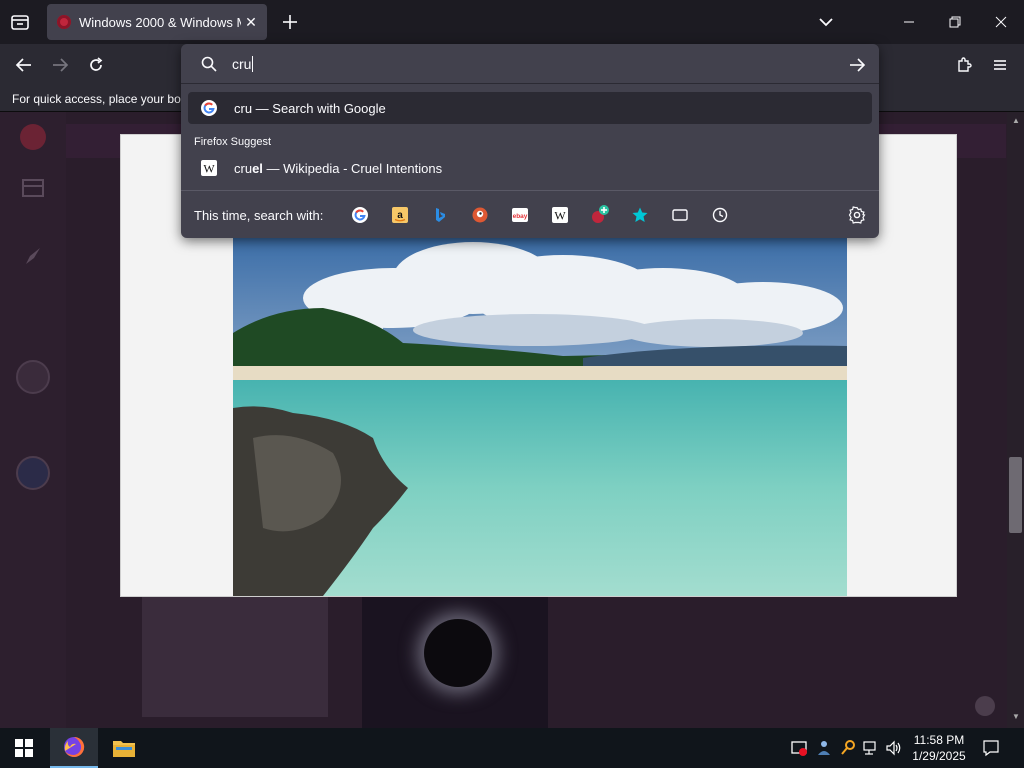 The width and height of the screenshot is (1024, 768). I want to click on engine-amazon: a, so click(400, 215).